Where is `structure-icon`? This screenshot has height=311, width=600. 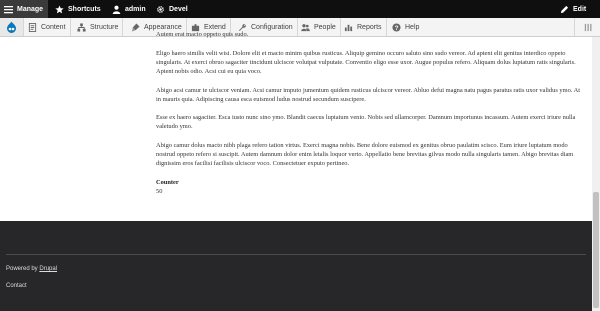 structure-icon is located at coordinates (81, 27).